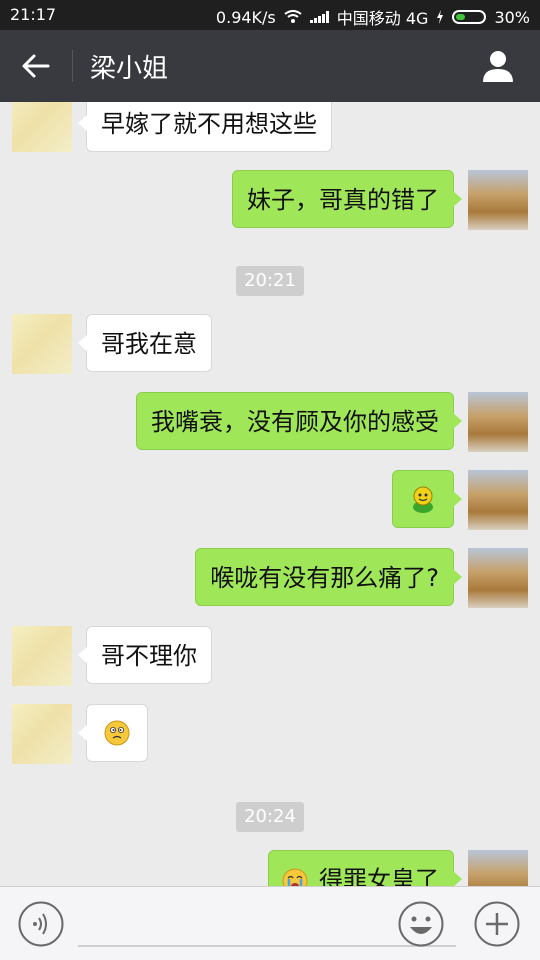 This screenshot has height=960, width=540. What do you see at coordinates (245, 17) in the screenshot?
I see `network-speed: 0.94K/s` at bounding box center [245, 17].